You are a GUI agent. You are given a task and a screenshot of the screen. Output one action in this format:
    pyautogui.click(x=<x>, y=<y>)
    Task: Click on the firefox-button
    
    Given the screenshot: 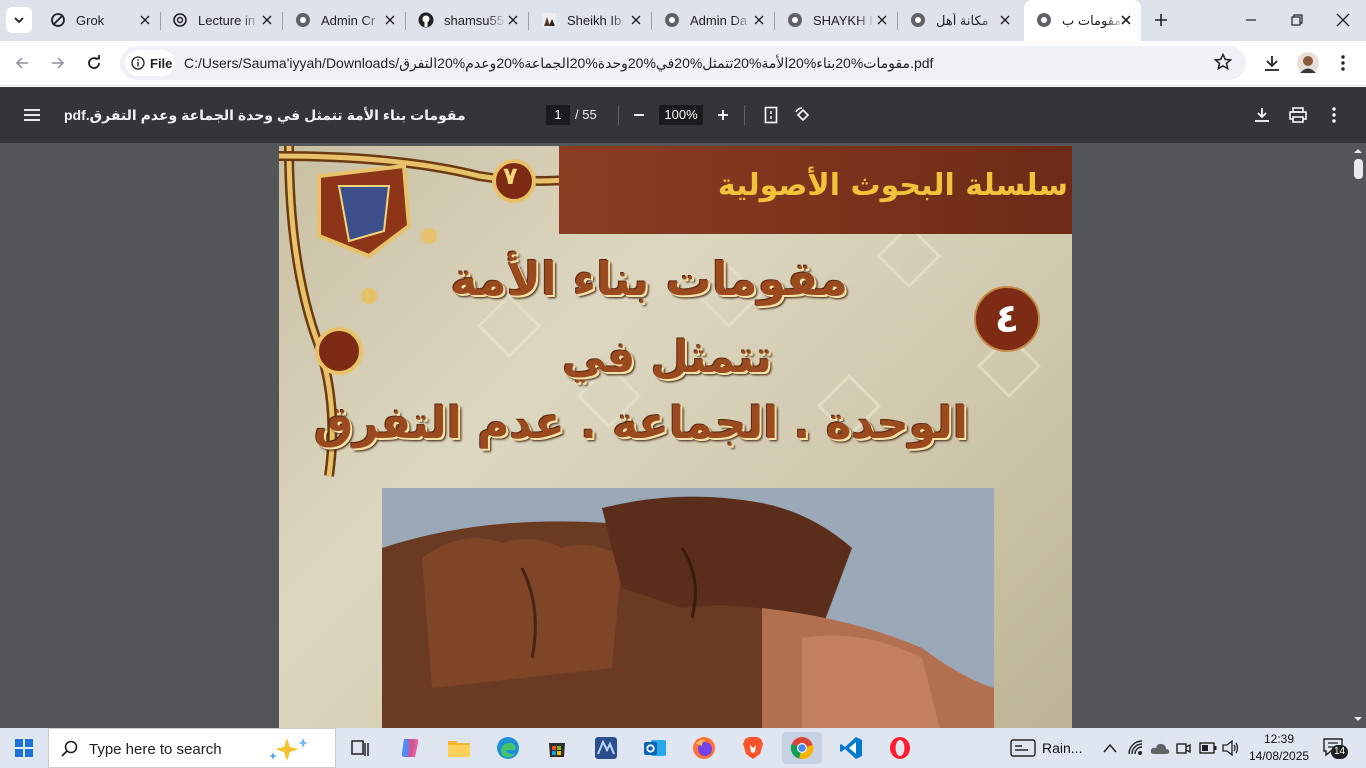 What is the action you would take?
    pyautogui.click(x=704, y=748)
    